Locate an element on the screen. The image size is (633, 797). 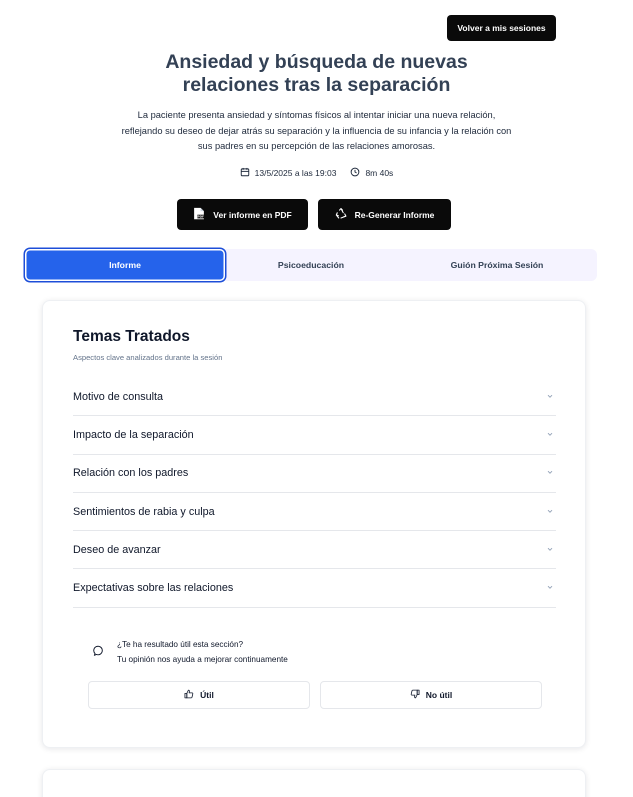
topic-relacion-con-los-padres: Relación con los padres is located at coordinates (314, 474).